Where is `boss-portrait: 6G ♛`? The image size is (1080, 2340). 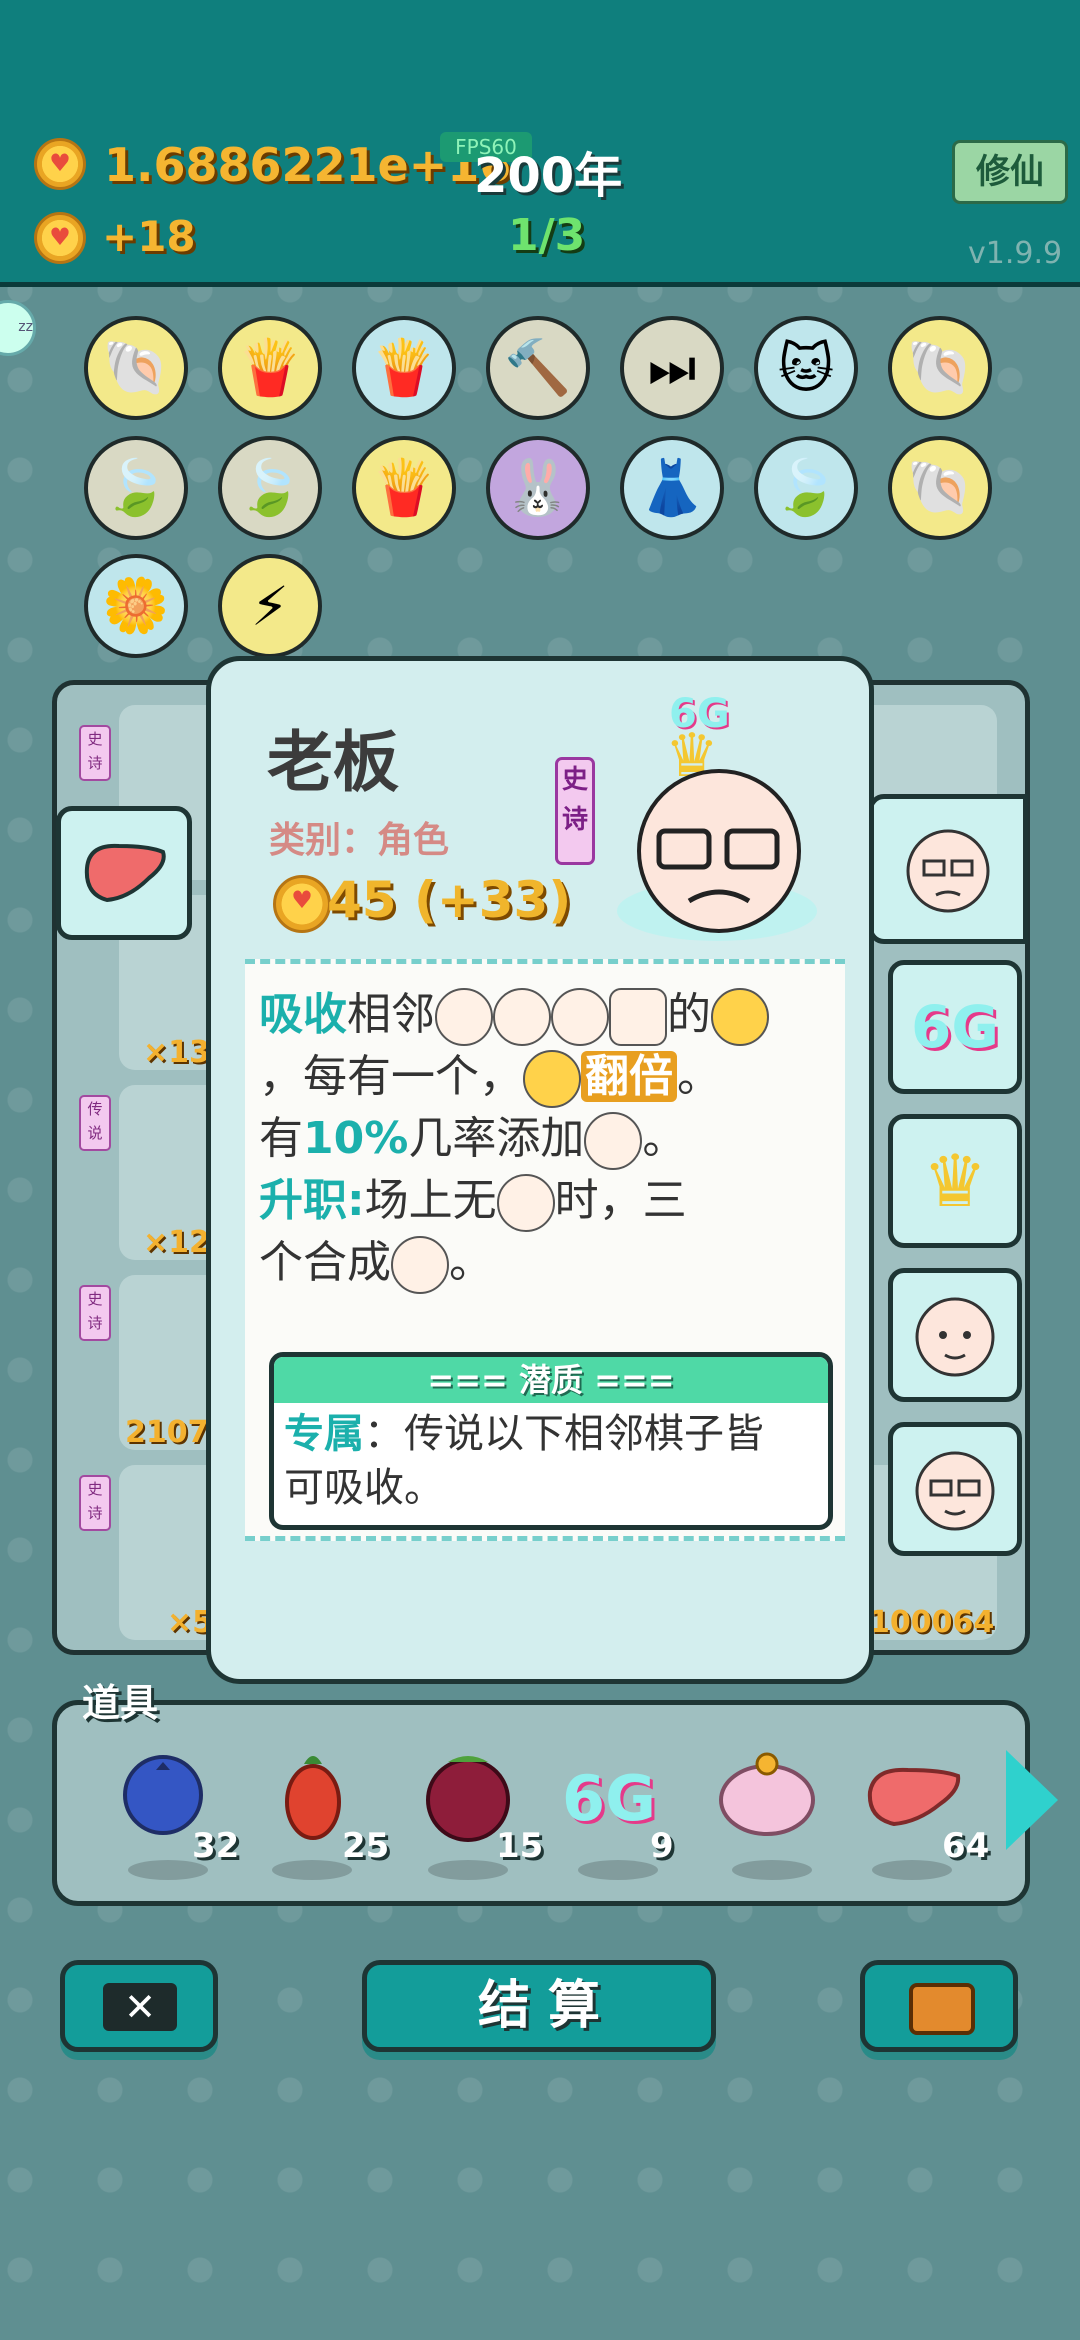 boss-portrait: 6G ♛ is located at coordinates (717, 821).